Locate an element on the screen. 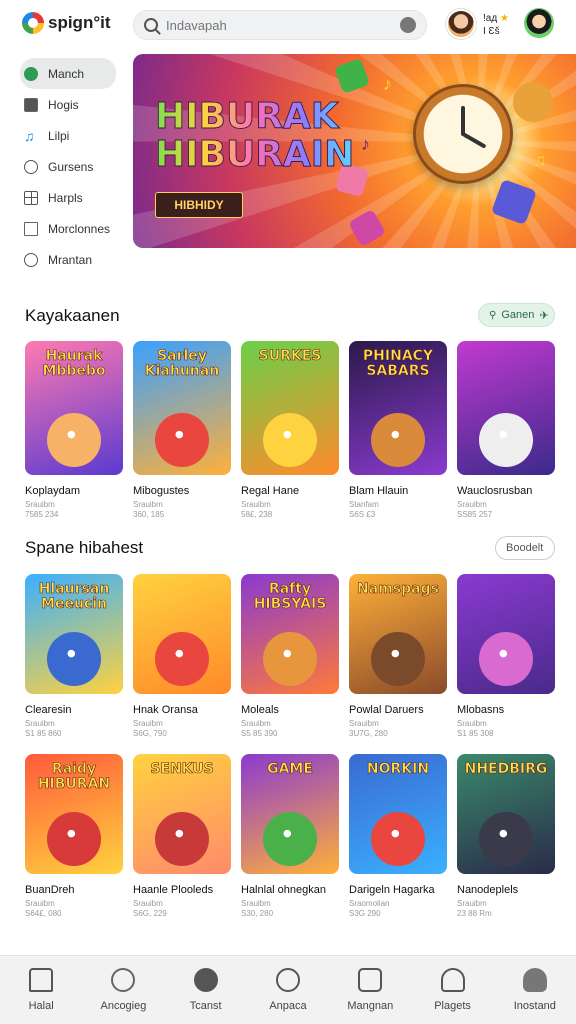  bottom-nav-item: Tcanst is located at coordinates (206, 990).